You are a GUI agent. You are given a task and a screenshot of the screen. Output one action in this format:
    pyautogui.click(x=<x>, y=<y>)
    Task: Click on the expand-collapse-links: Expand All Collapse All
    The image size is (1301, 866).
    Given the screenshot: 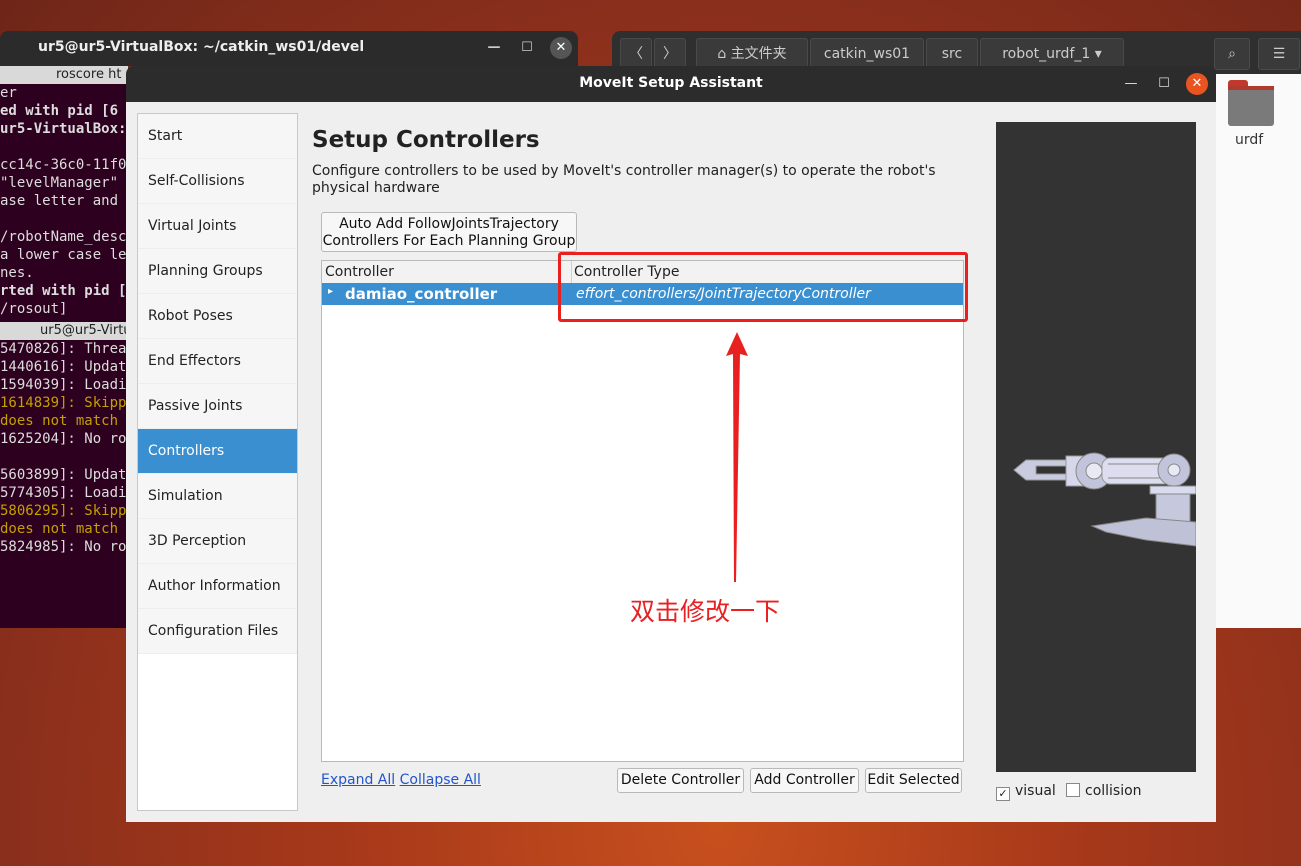 What is the action you would take?
    pyautogui.click(x=401, y=780)
    